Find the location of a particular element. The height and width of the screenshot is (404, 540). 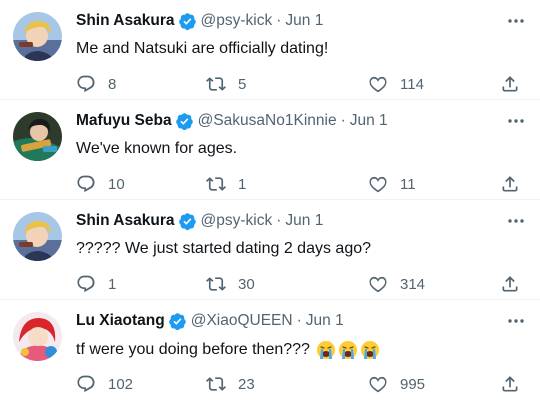

tweet-text: Me and Natsuki are officially dating! is located at coordinates (202, 49).